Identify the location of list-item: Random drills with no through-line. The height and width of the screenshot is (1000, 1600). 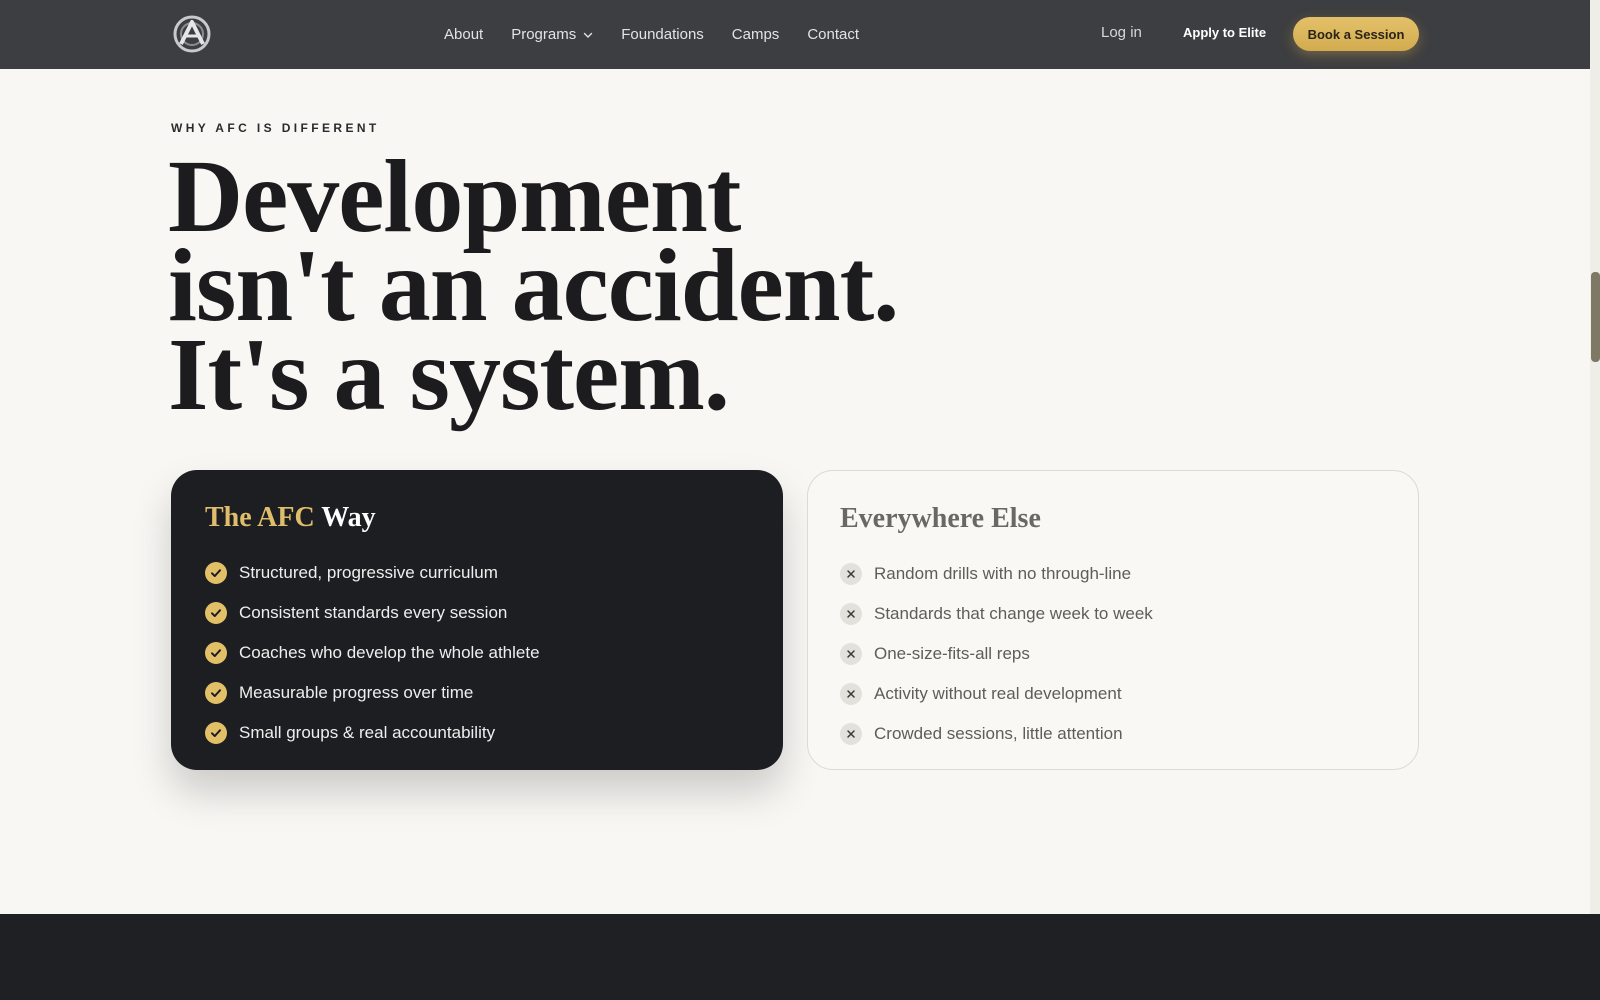
(996, 574).